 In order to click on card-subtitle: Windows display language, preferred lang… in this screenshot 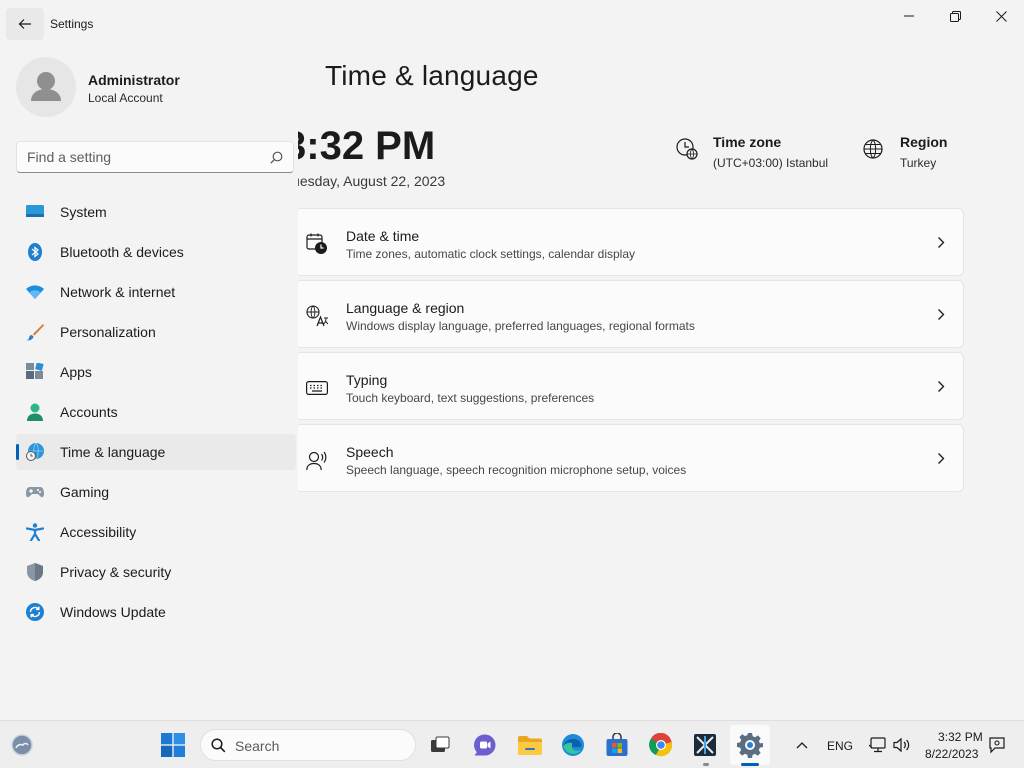, I will do `click(520, 326)`.